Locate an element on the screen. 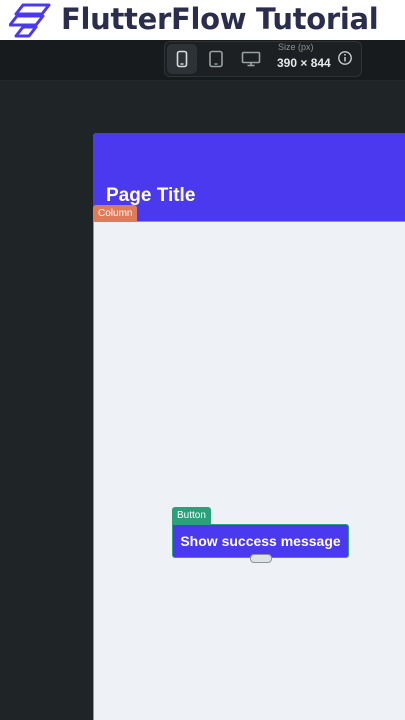  device-preview-bar: Size (px) 390 × 844 is located at coordinates (263, 59).